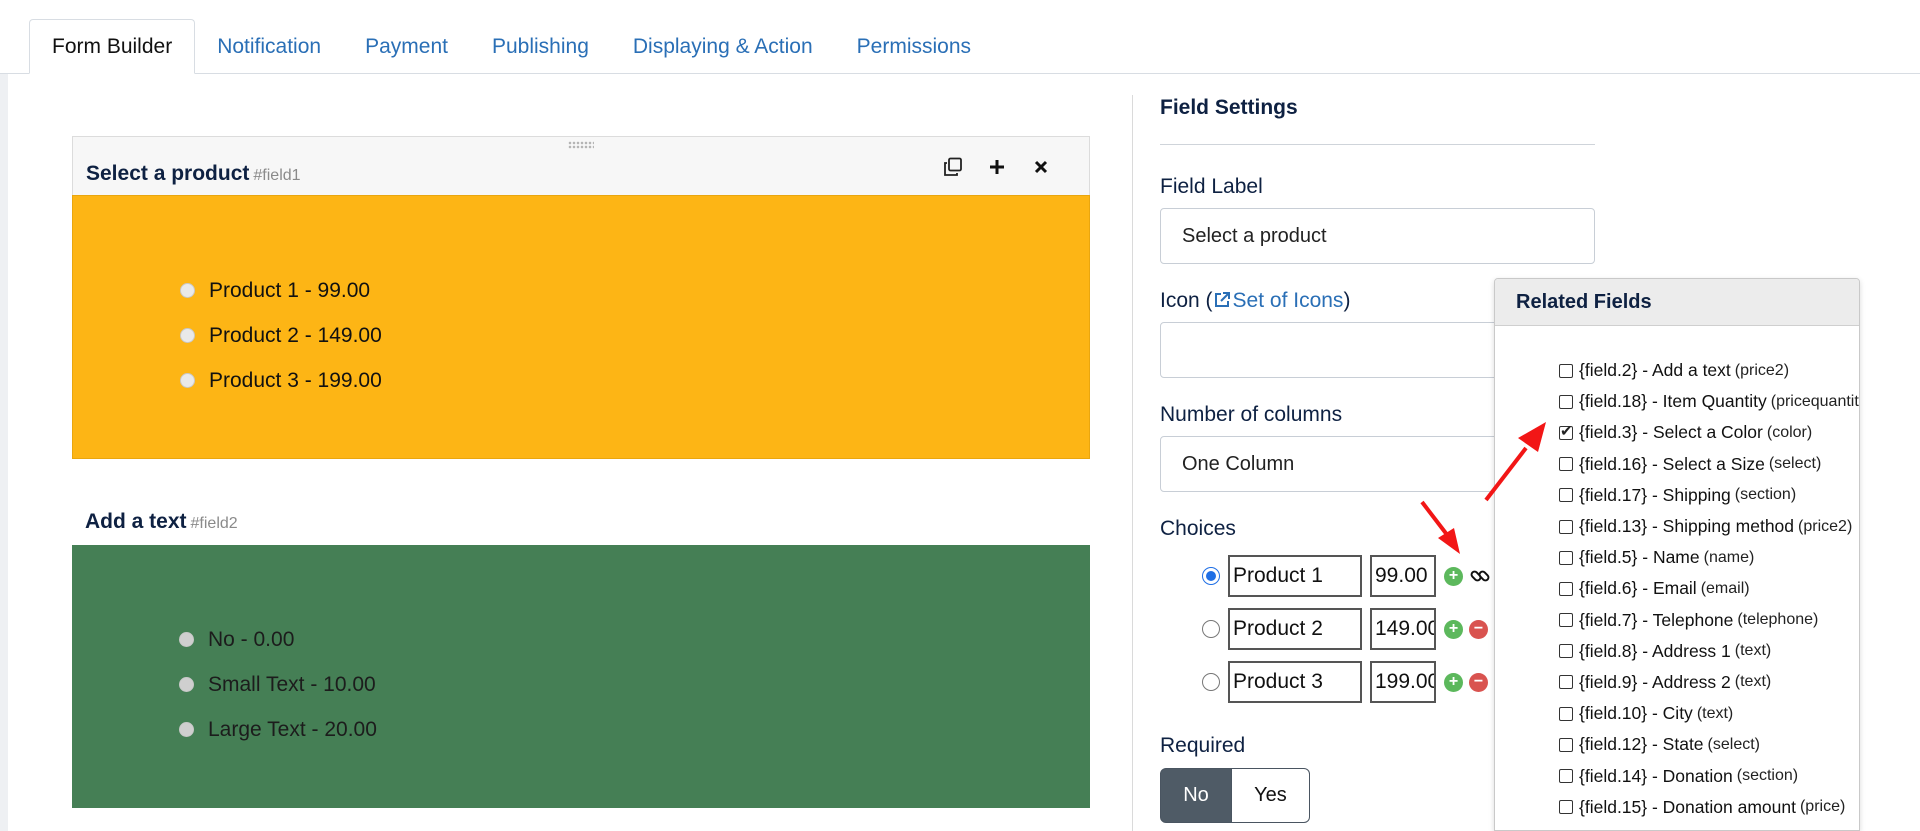 The image size is (1920, 831). What do you see at coordinates (278, 639) in the screenshot?
I see `option-item: No - 0.00` at bounding box center [278, 639].